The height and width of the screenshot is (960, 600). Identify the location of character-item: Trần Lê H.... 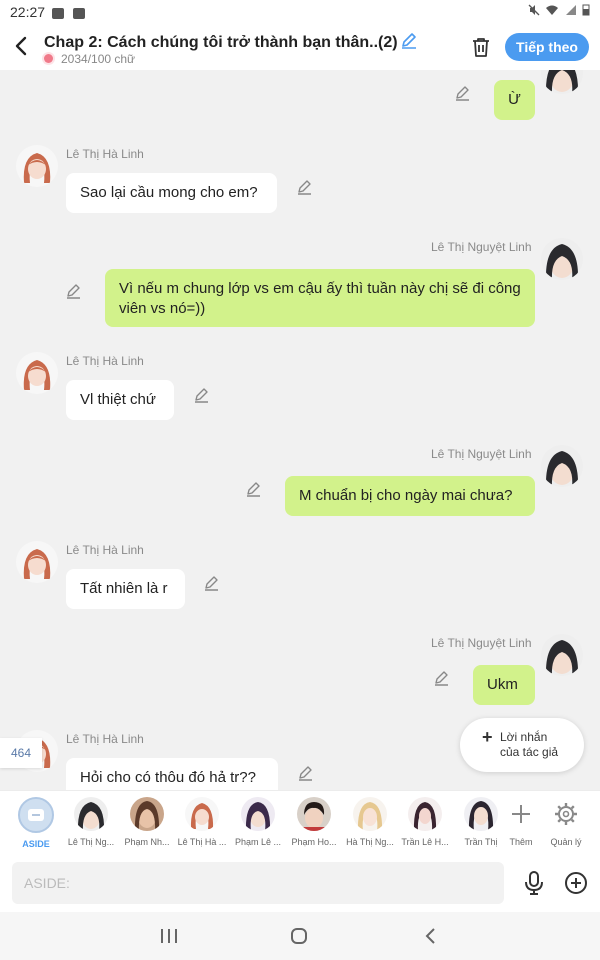
(425, 822).